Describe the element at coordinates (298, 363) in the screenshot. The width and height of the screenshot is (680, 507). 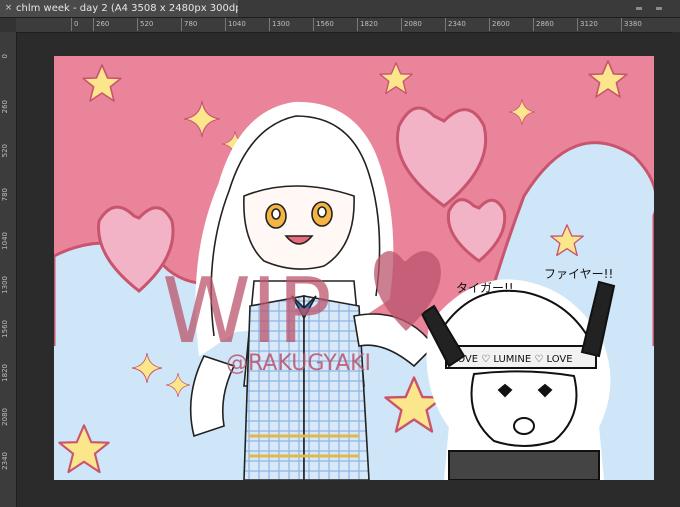
I see `watermark-handle: @RAKUGYAKI` at that location.